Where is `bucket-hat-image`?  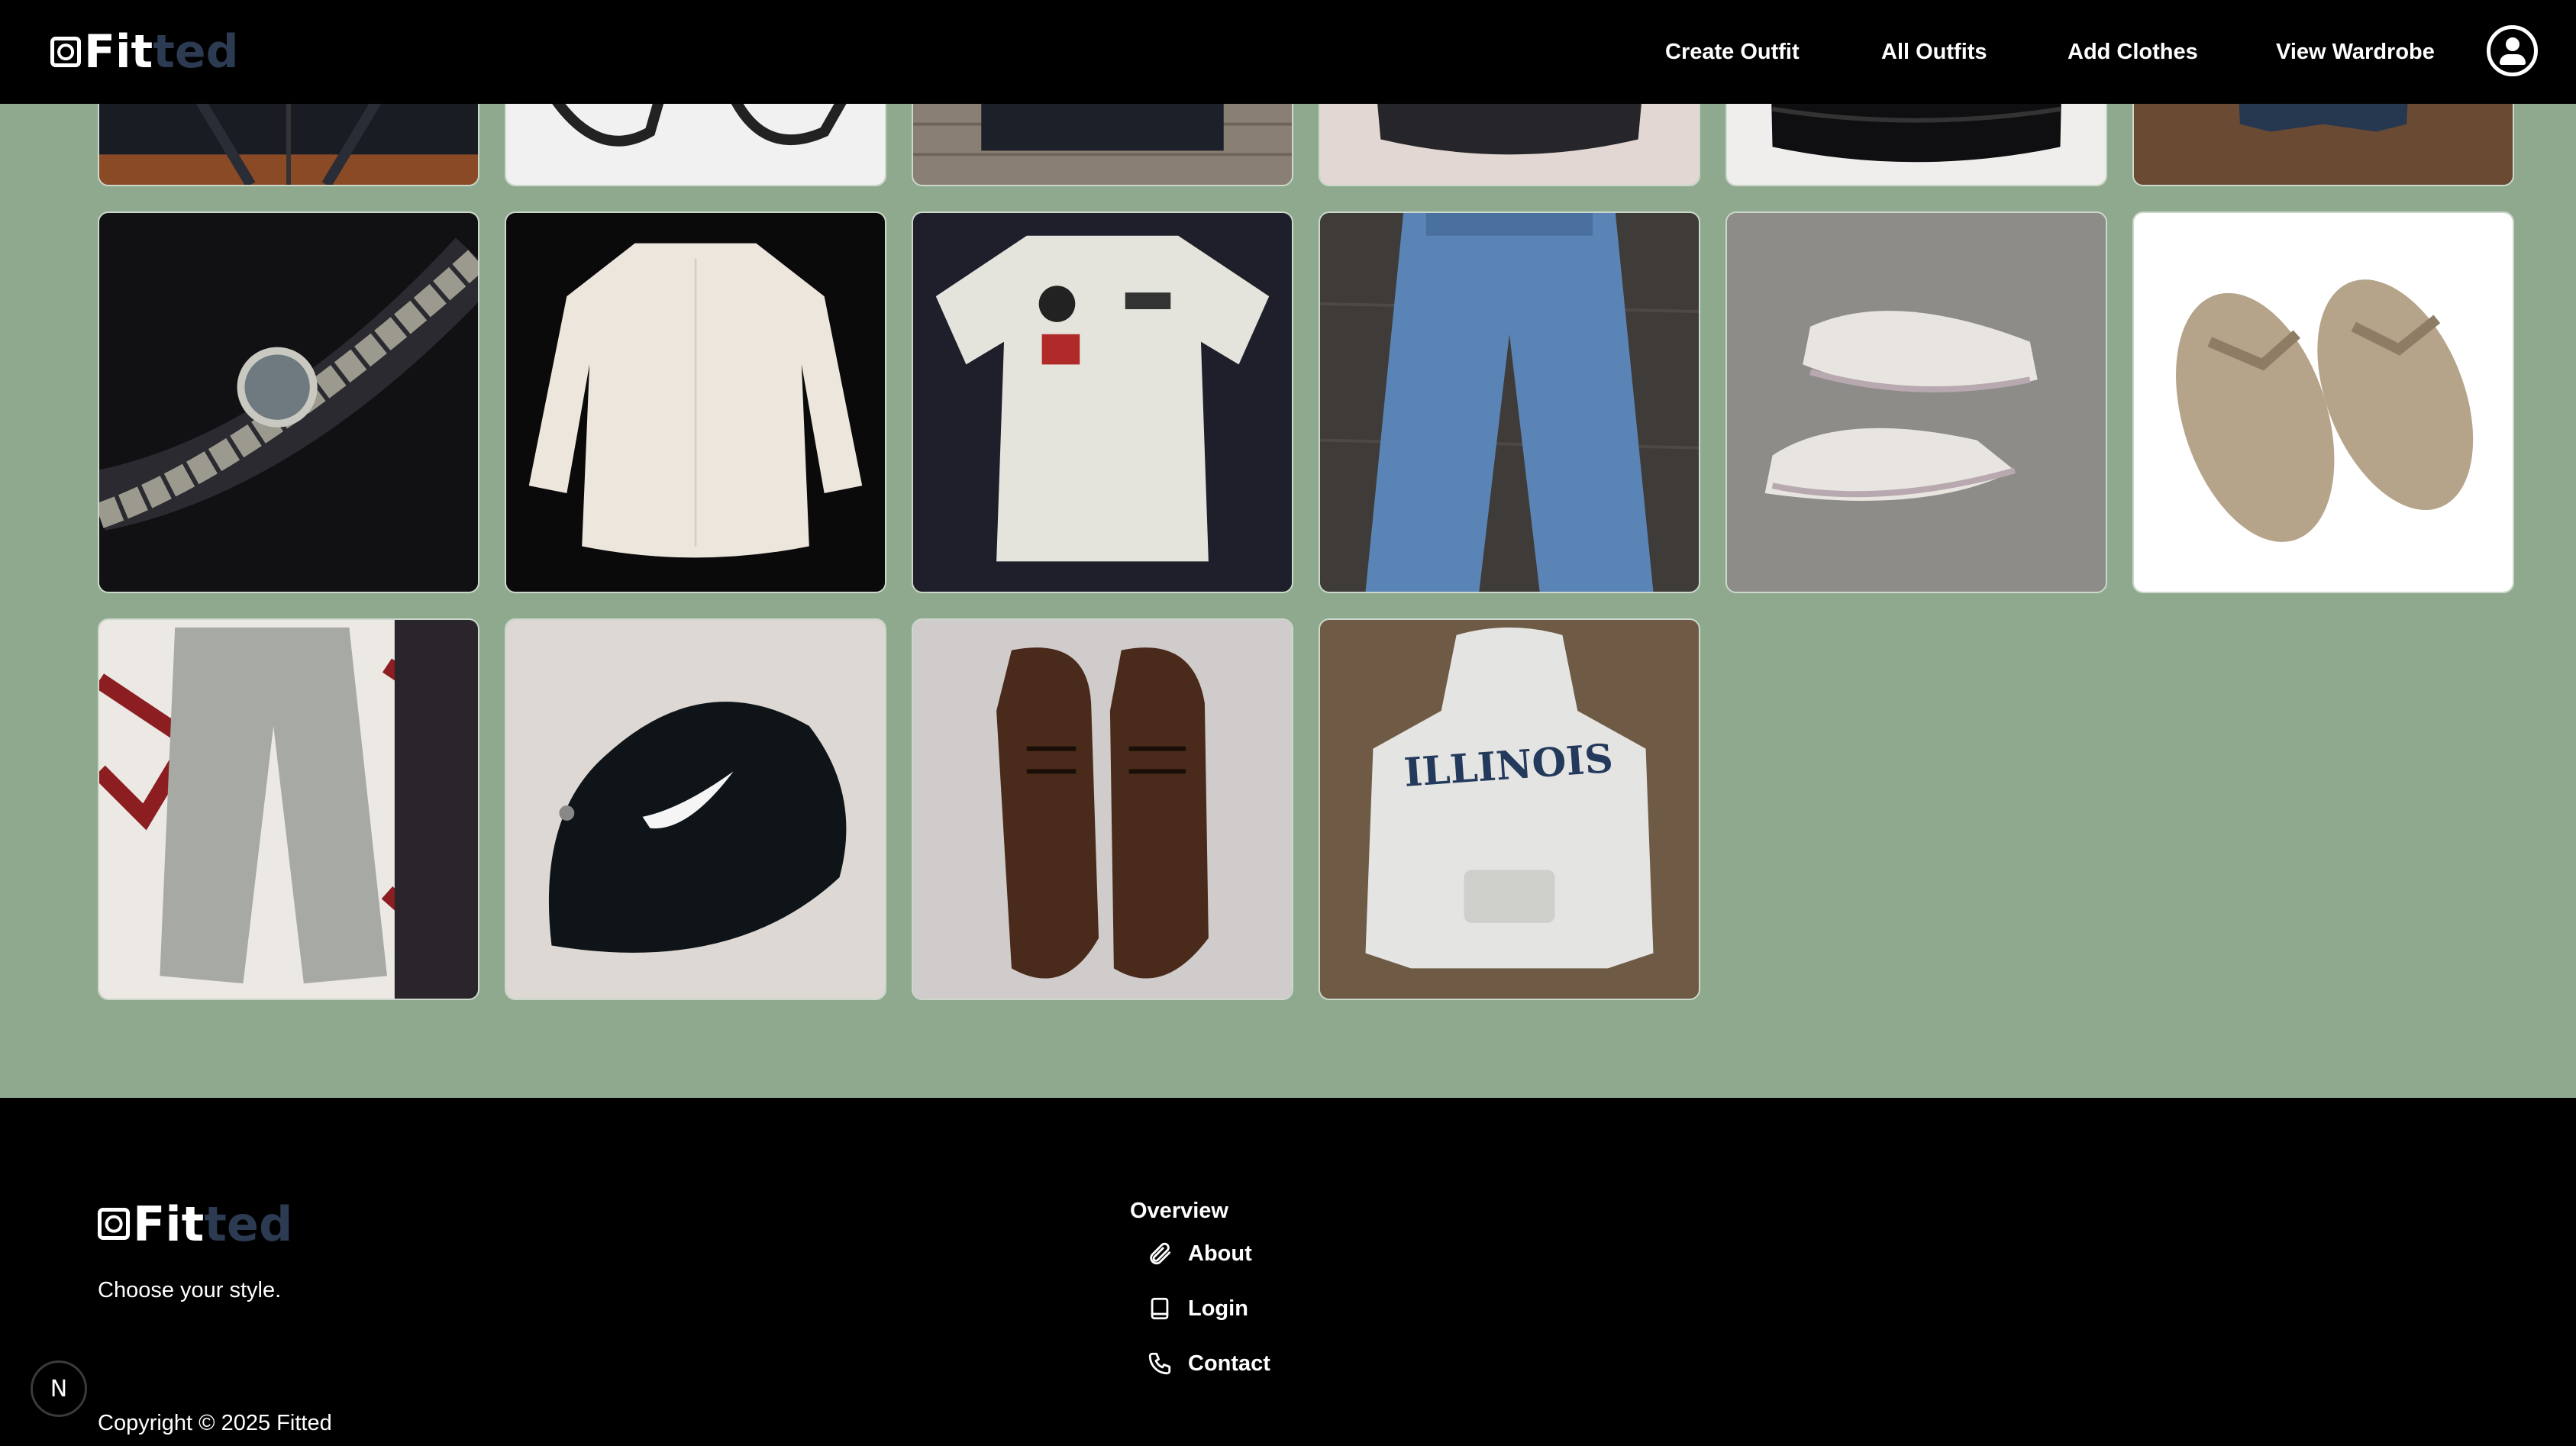
bucket-hat-image is located at coordinates (695, 809).